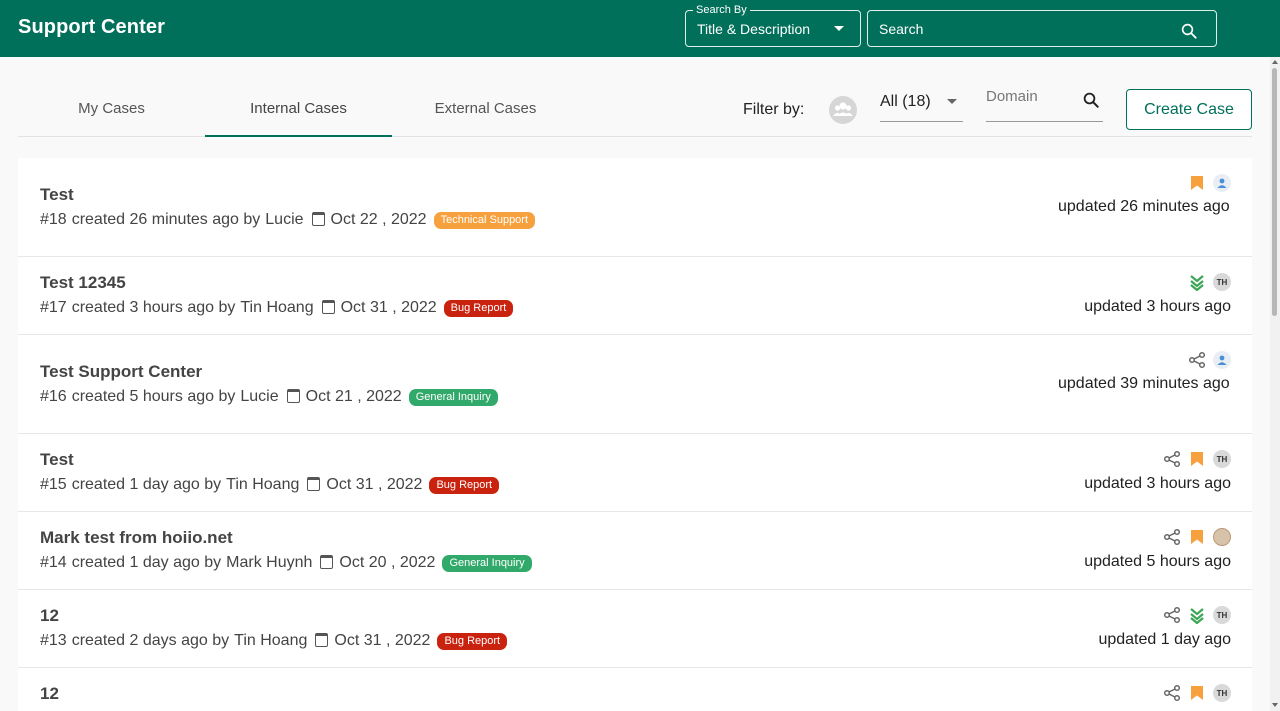 Image resolution: width=1280 pixels, height=711 pixels. Describe the element at coordinates (53, 484) in the screenshot. I see `case-number: #15` at that location.